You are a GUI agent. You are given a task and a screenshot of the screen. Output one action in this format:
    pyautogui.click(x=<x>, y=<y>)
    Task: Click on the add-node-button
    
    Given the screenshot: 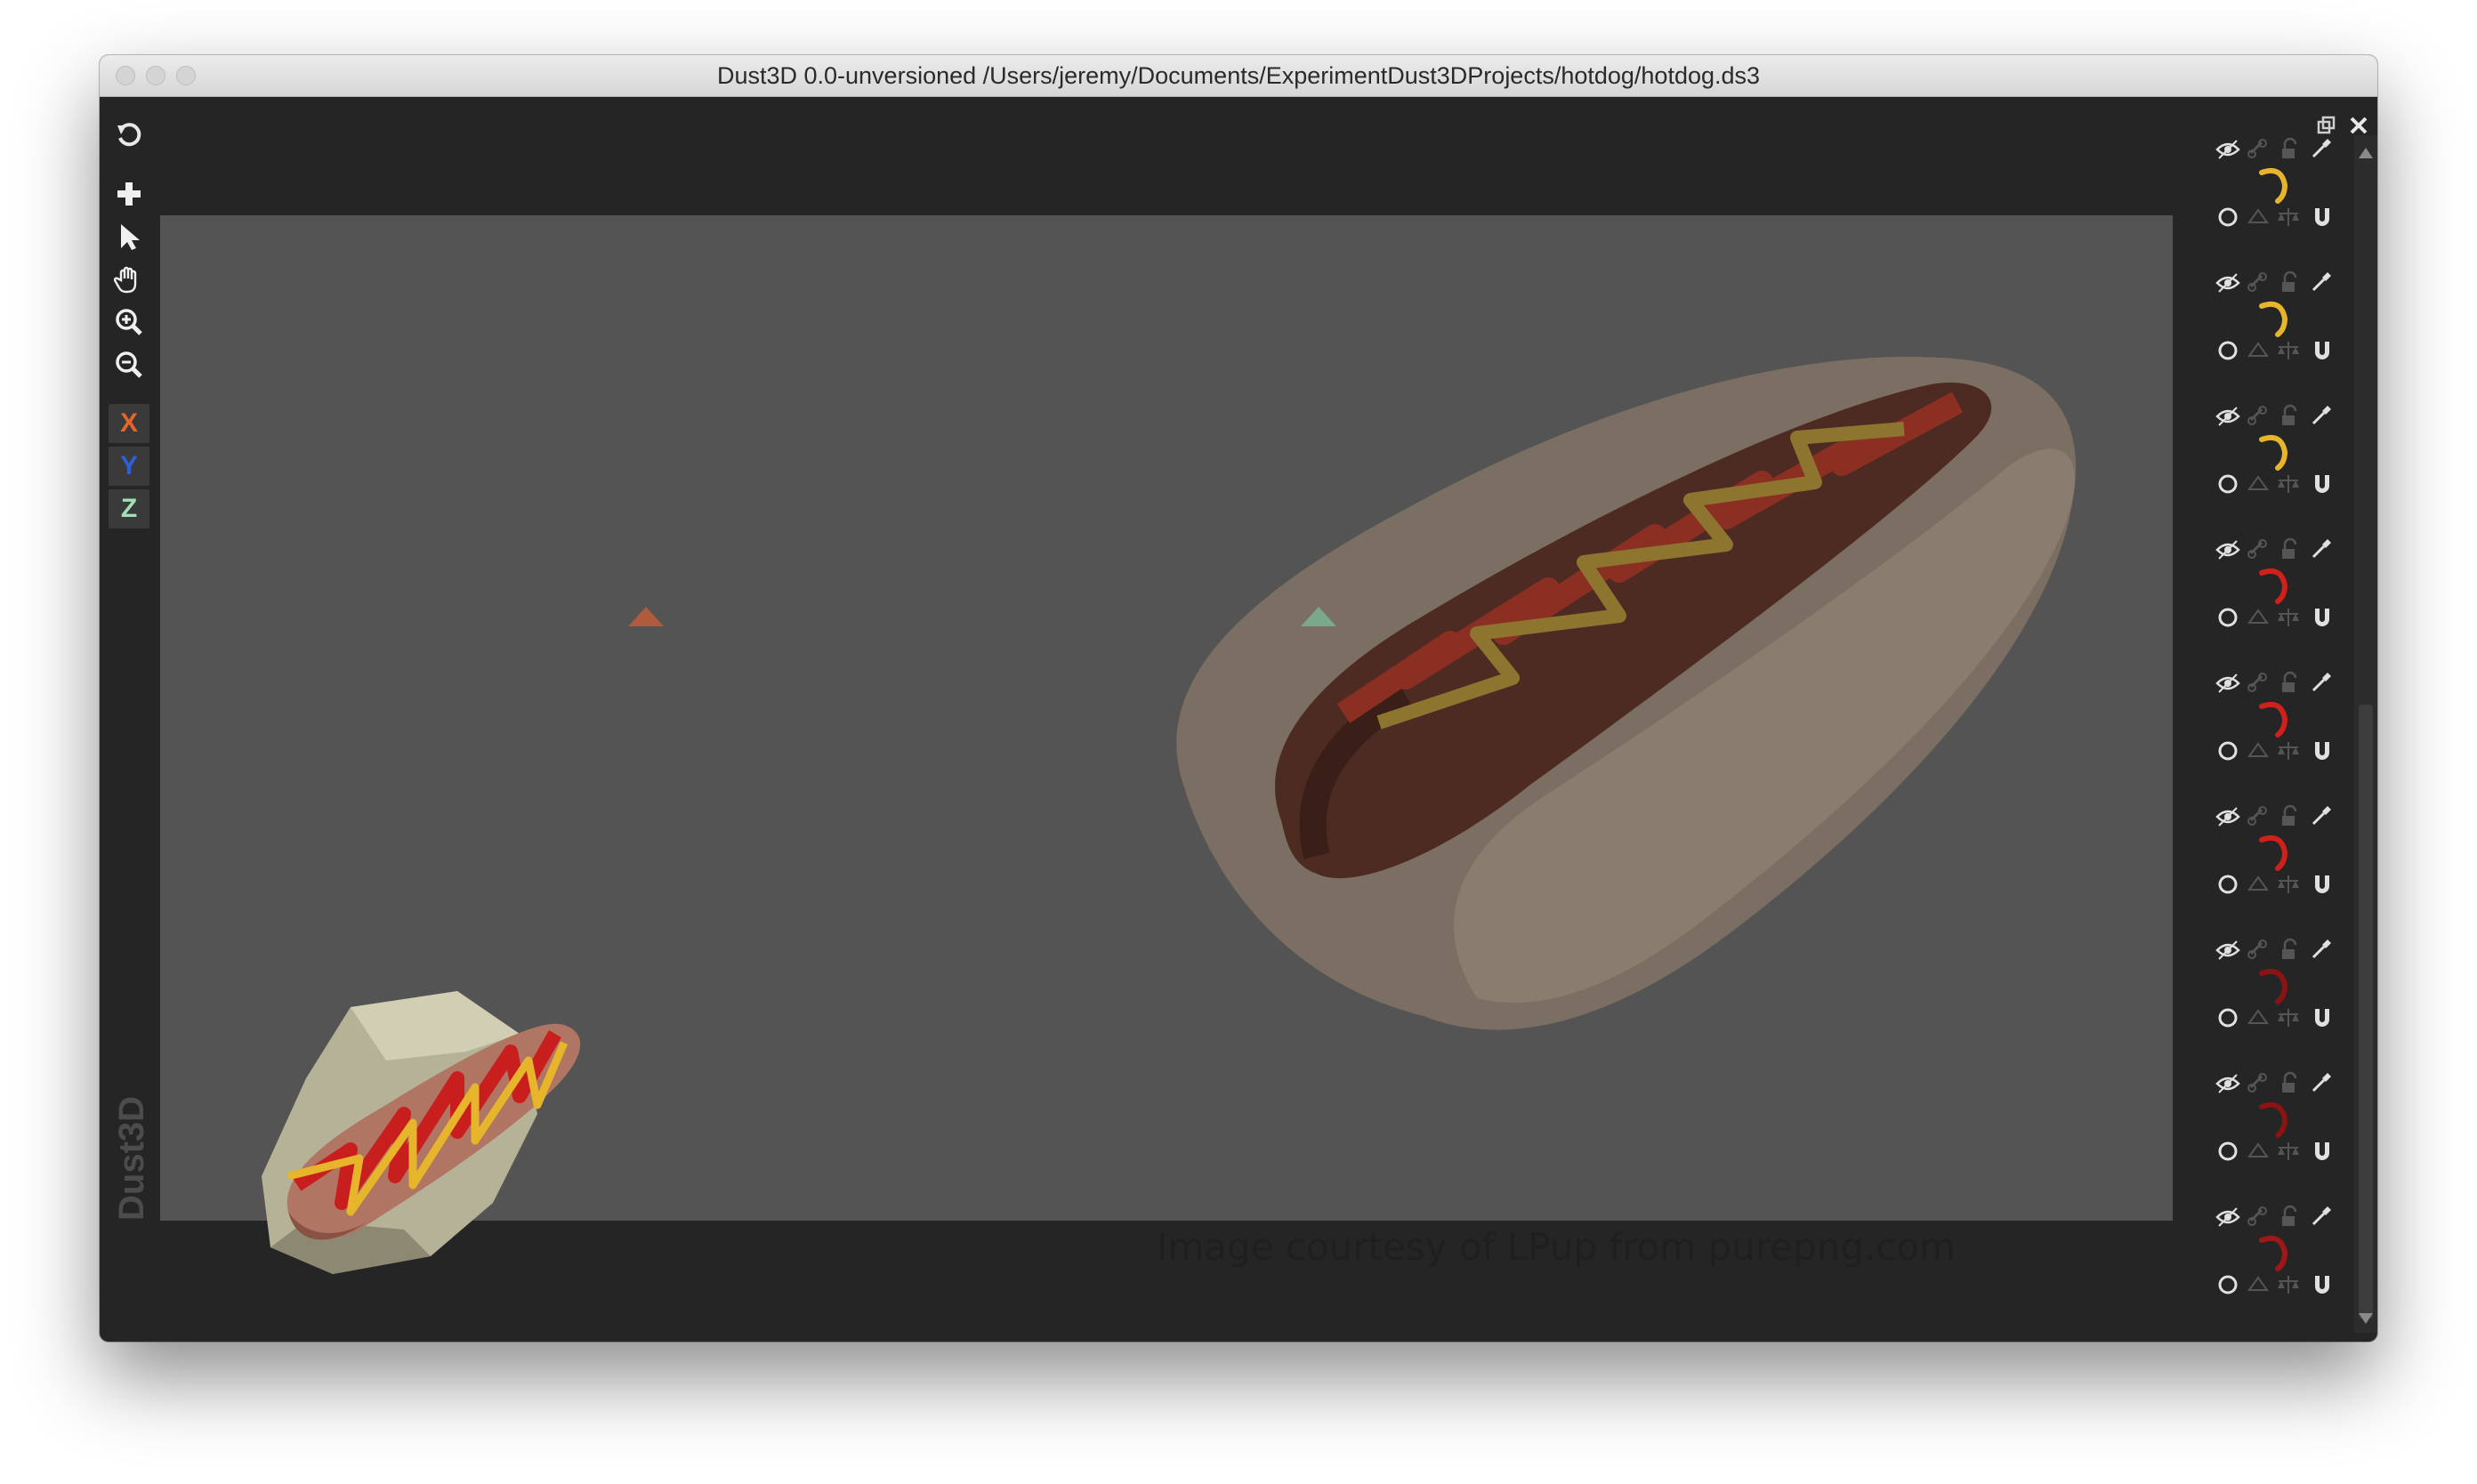 What is the action you would take?
    pyautogui.click(x=129, y=194)
    